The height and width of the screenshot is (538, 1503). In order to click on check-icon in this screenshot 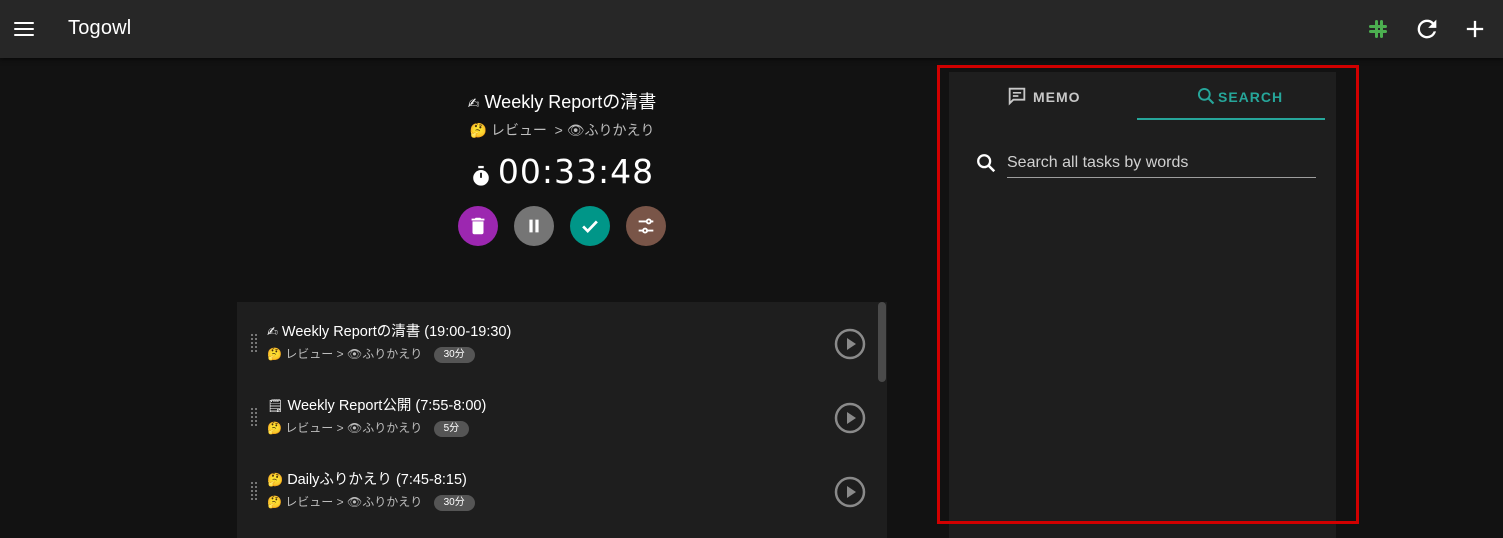, I will do `click(590, 227)`.